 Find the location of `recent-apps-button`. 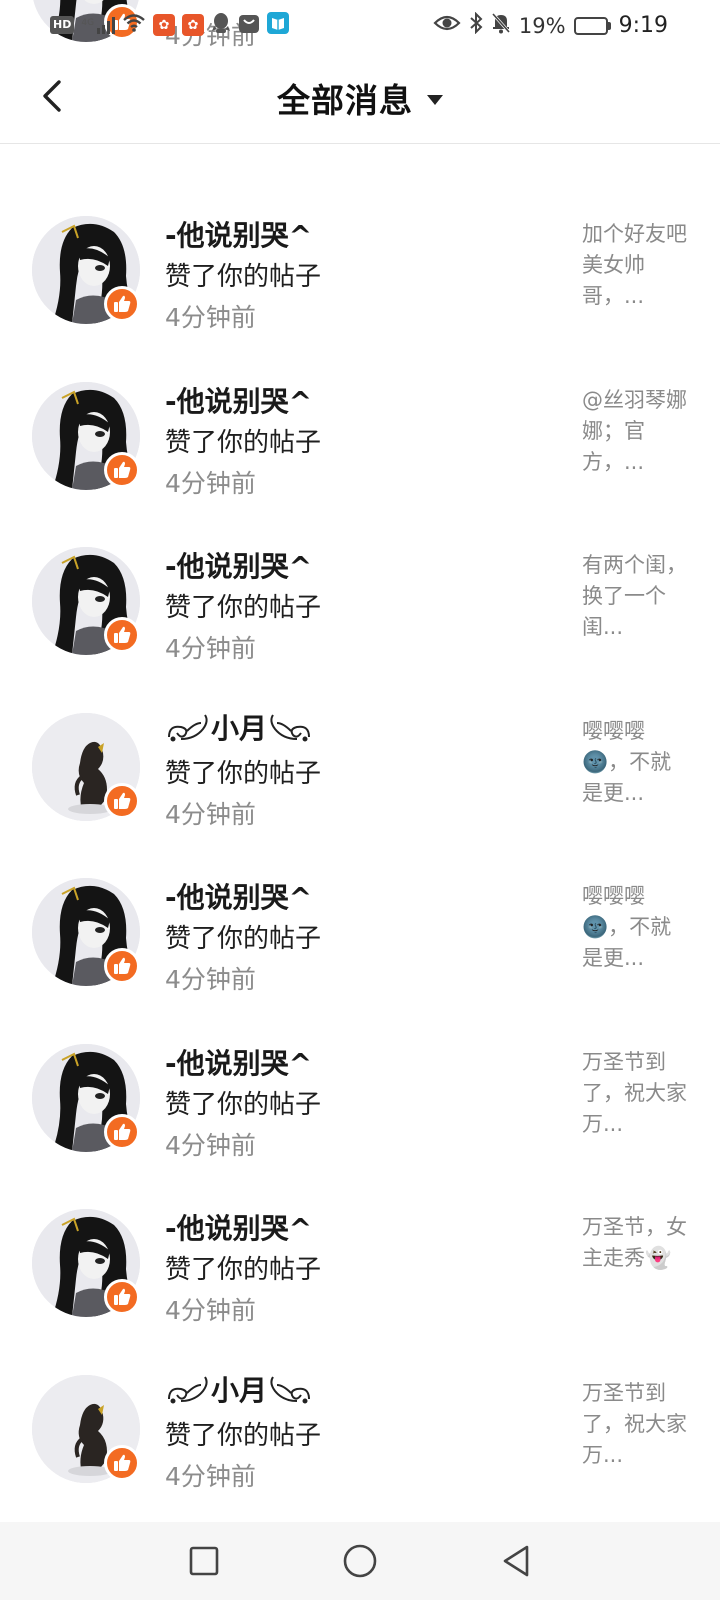

recent-apps-button is located at coordinates (204, 1561).